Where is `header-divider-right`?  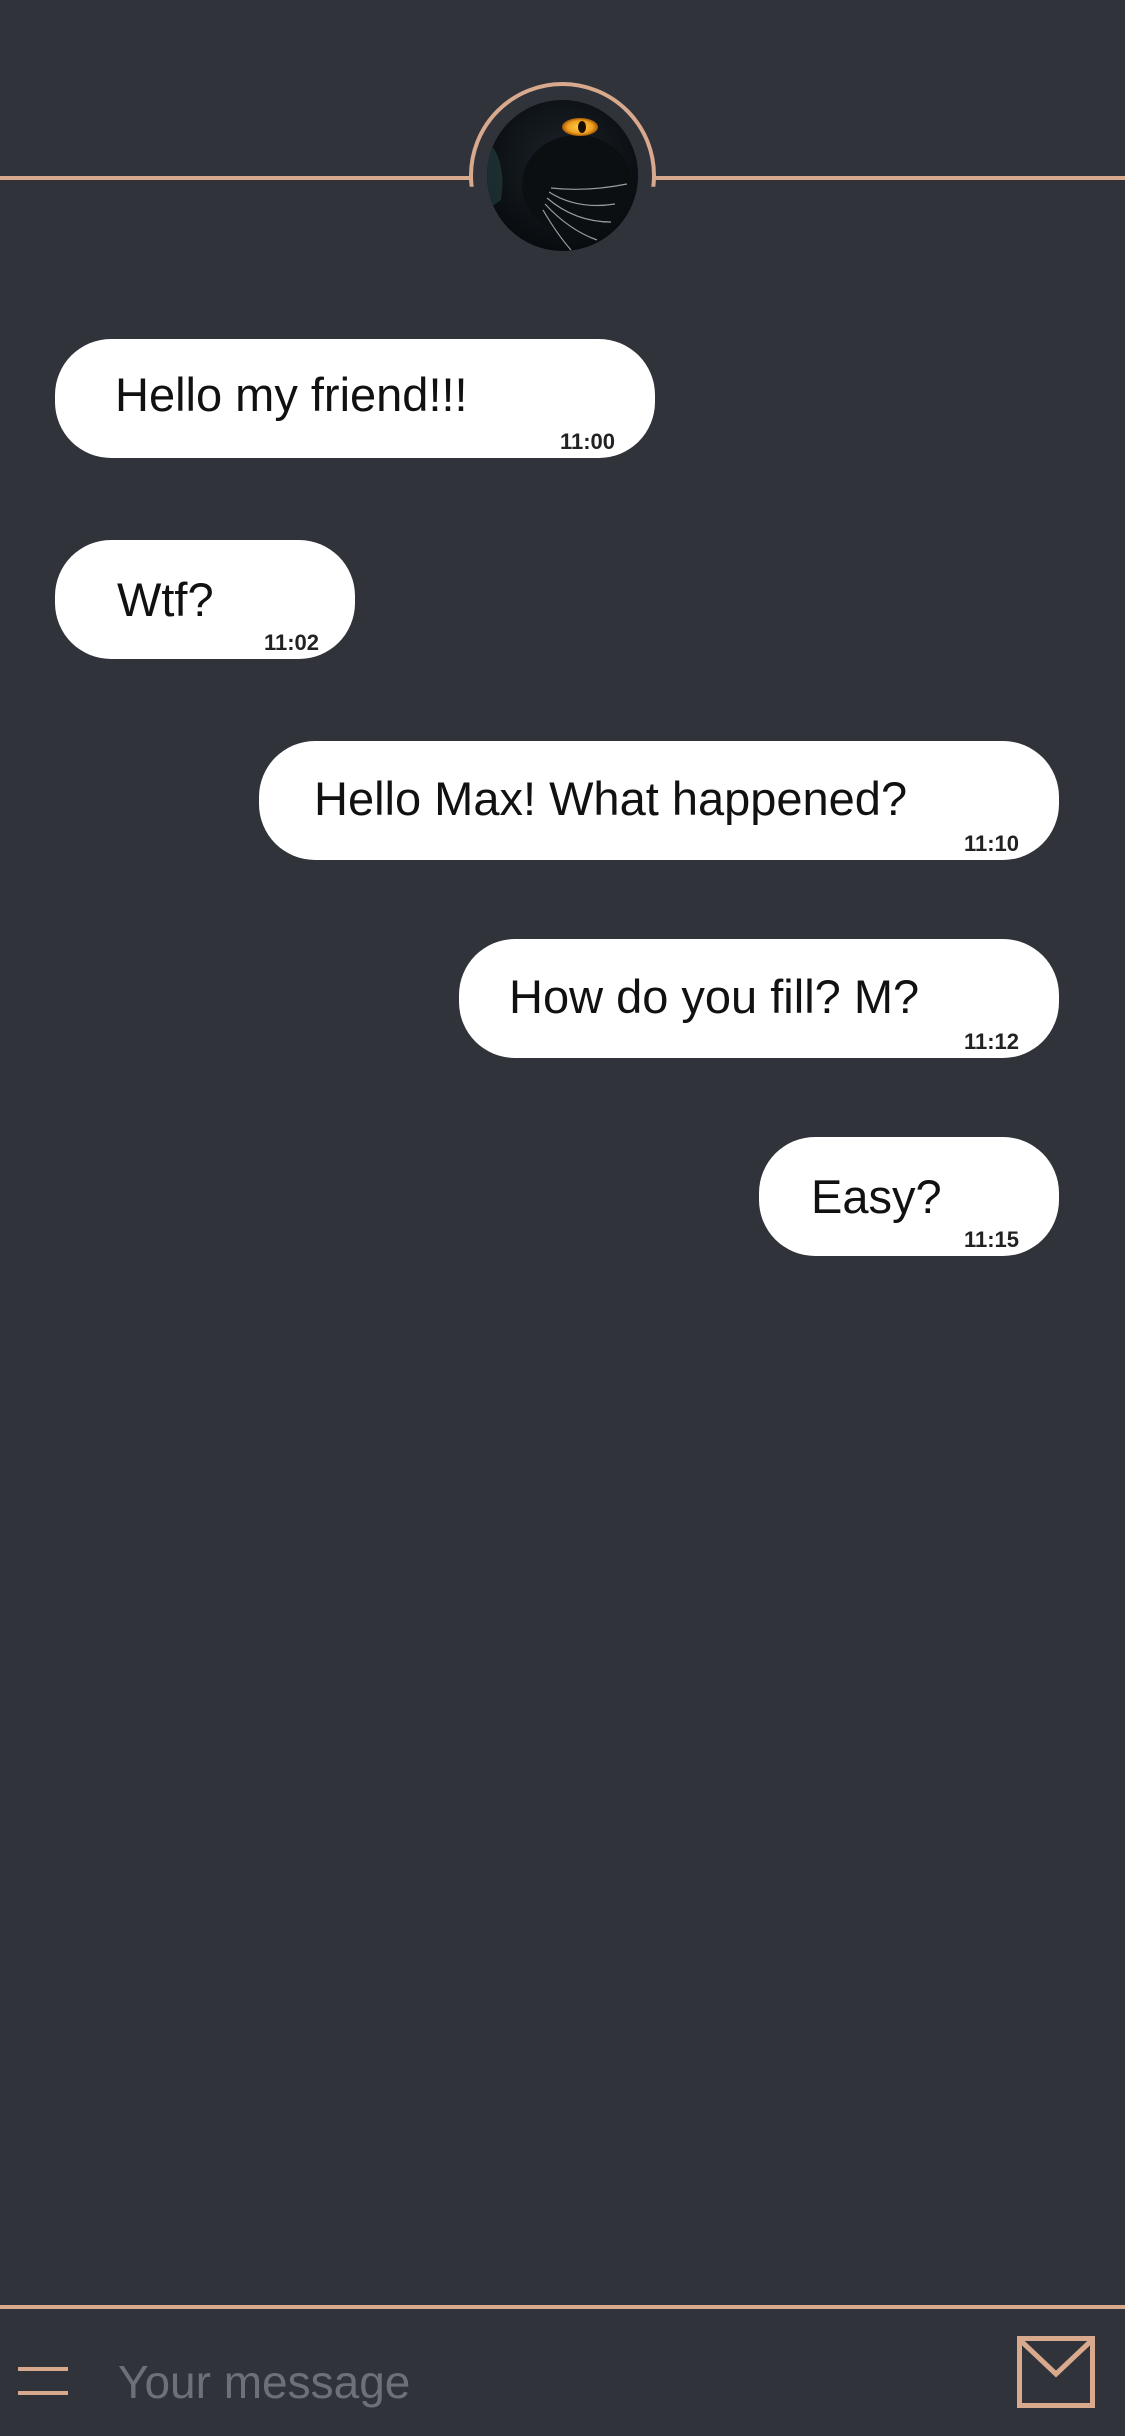 header-divider-right is located at coordinates (889, 178).